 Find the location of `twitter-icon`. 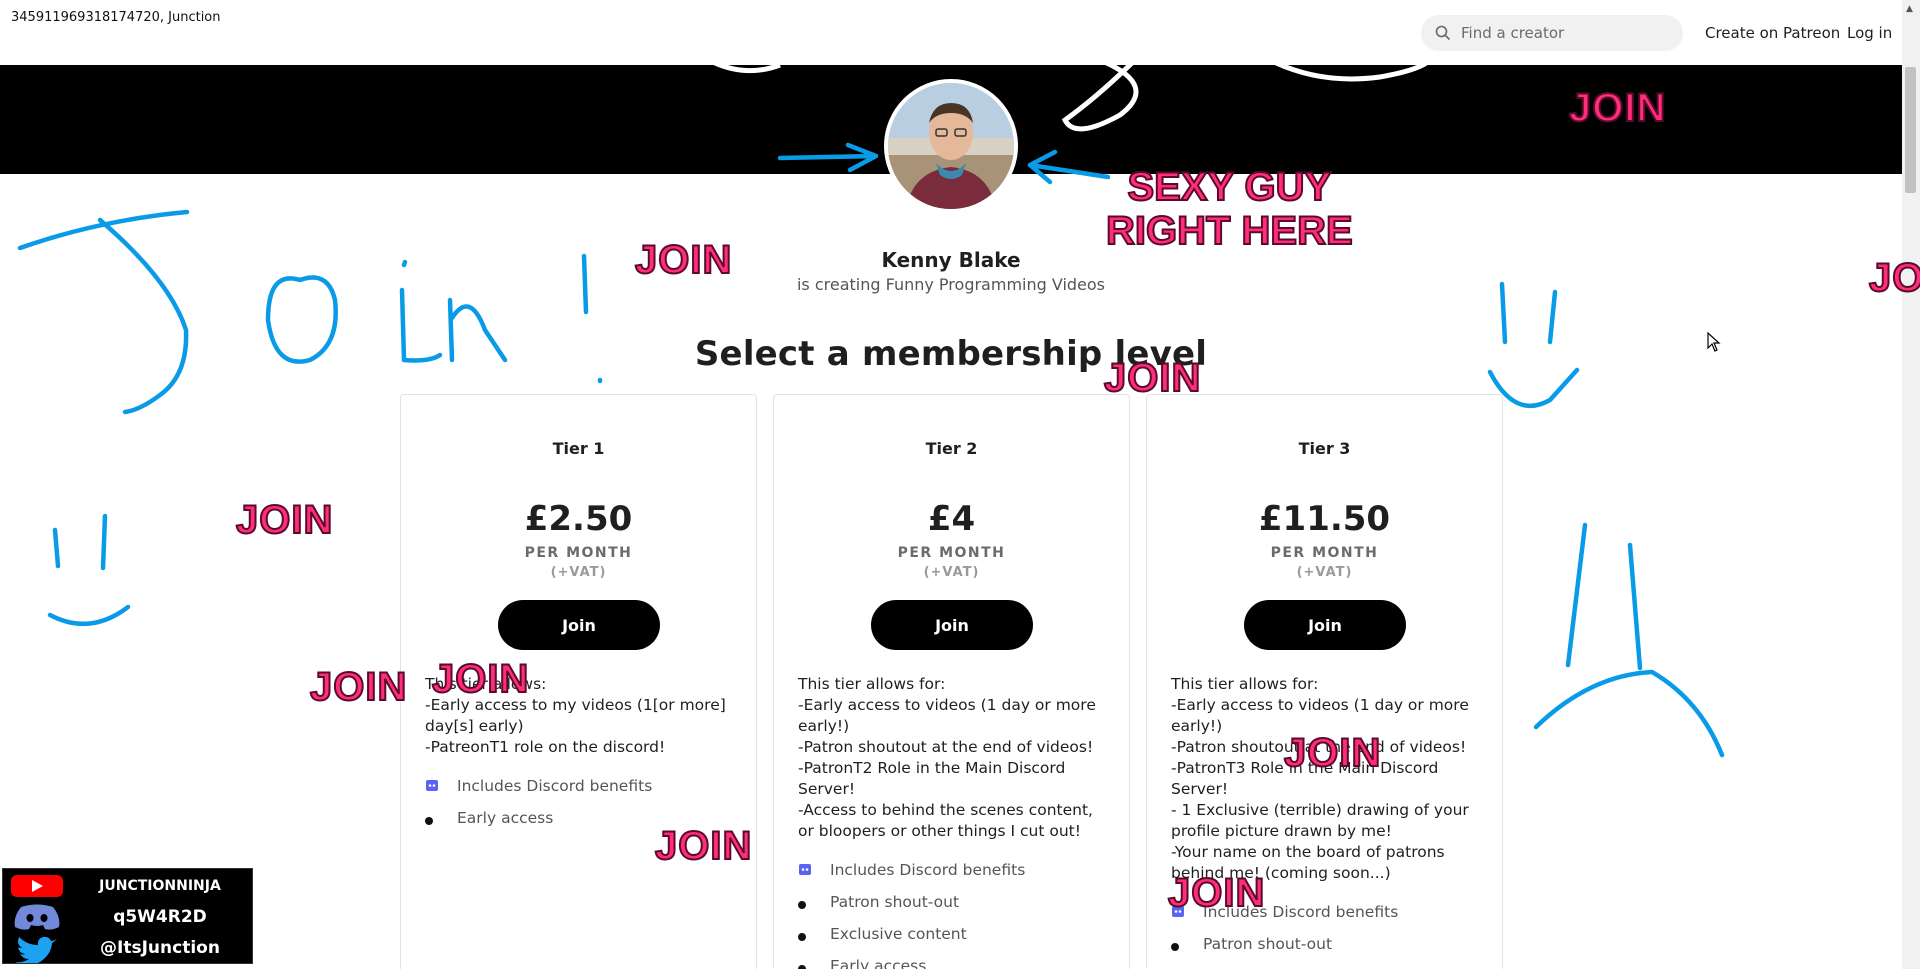

twitter-icon is located at coordinates (36, 949).